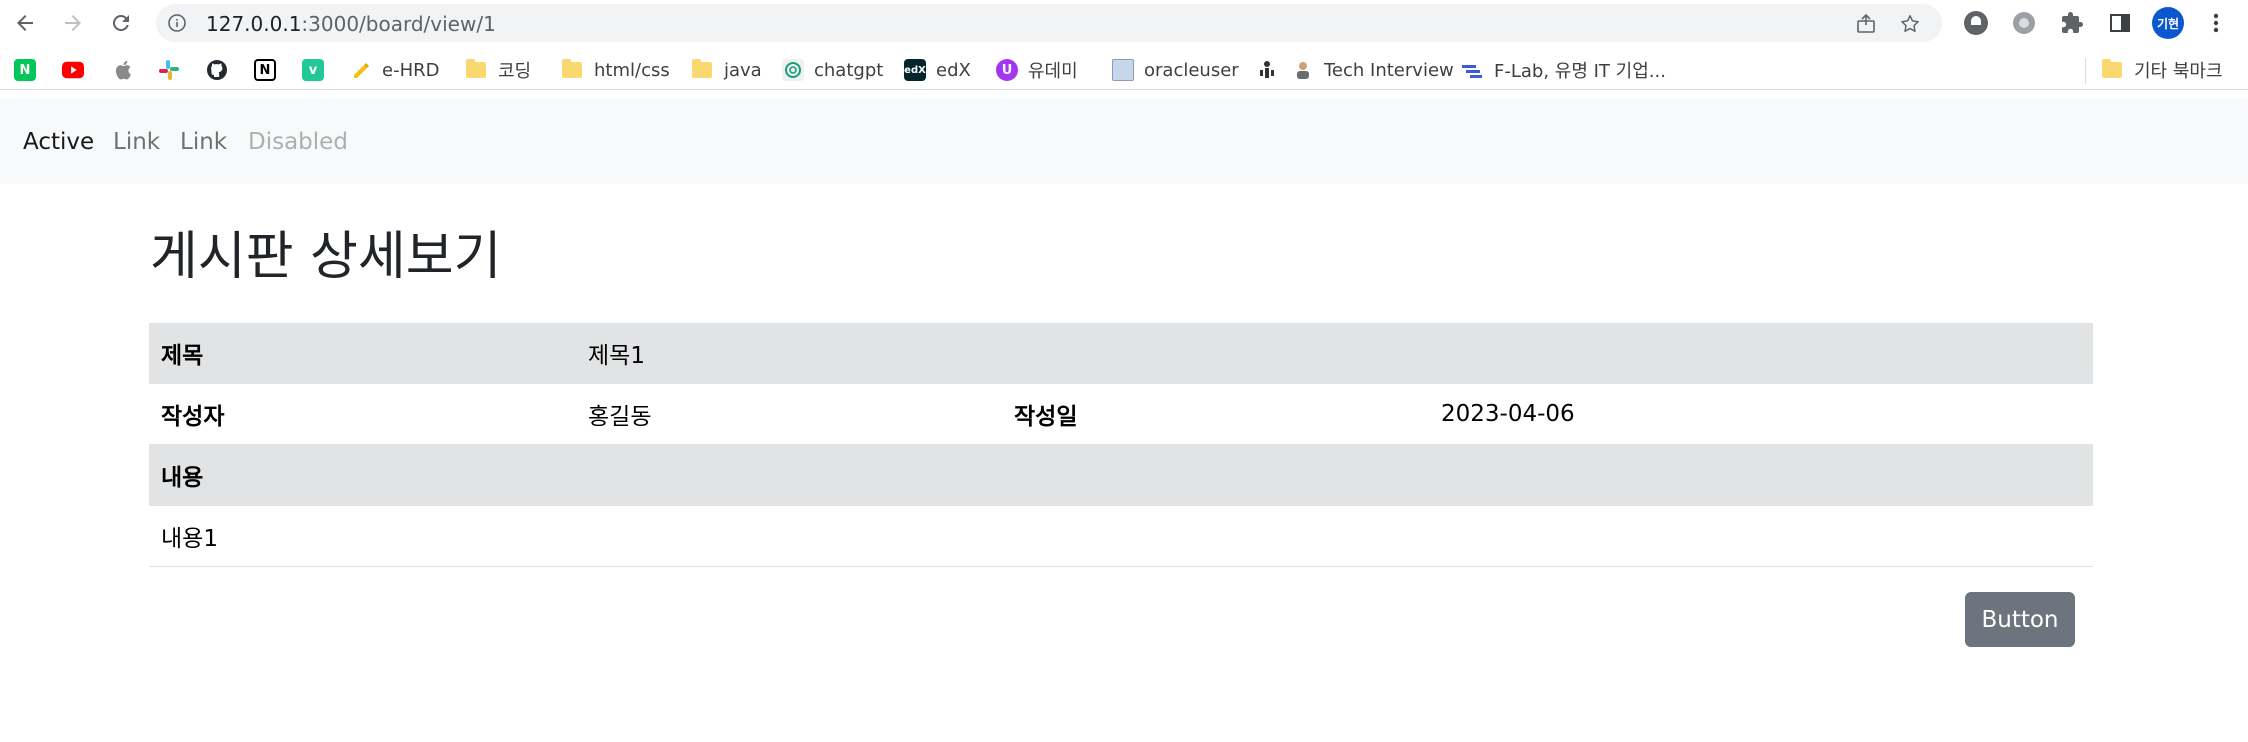  I want to click on extension-circle-icon, so click(1976, 23).